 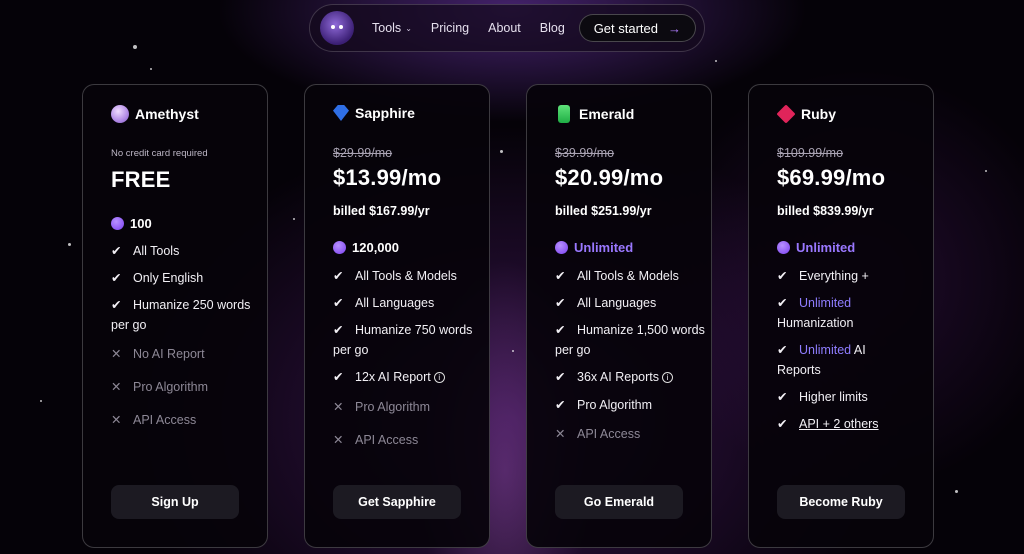 What do you see at coordinates (841, 502) in the screenshot?
I see `become-ruby-button: Become Ruby` at bounding box center [841, 502].